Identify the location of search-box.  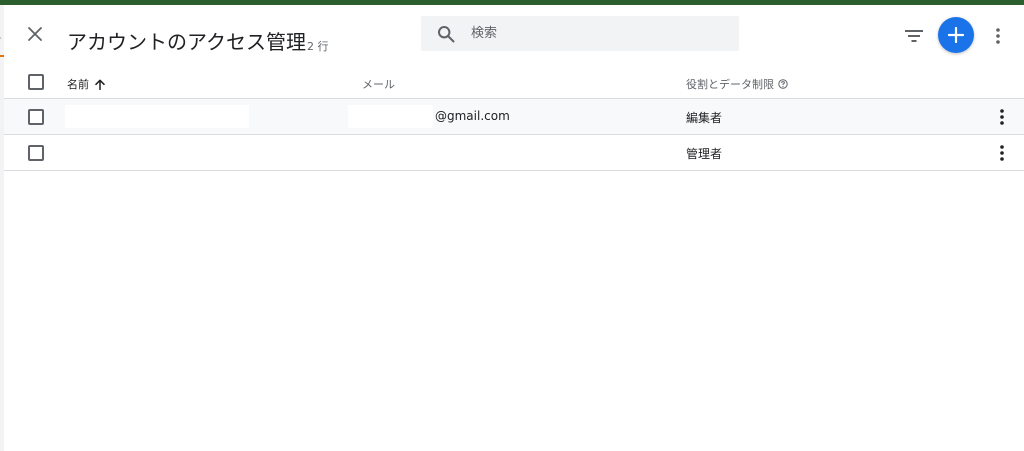
(580, 33).